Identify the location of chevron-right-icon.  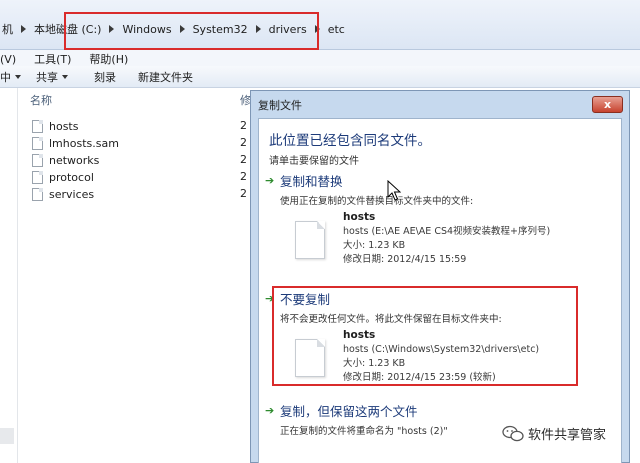
(23, 29).